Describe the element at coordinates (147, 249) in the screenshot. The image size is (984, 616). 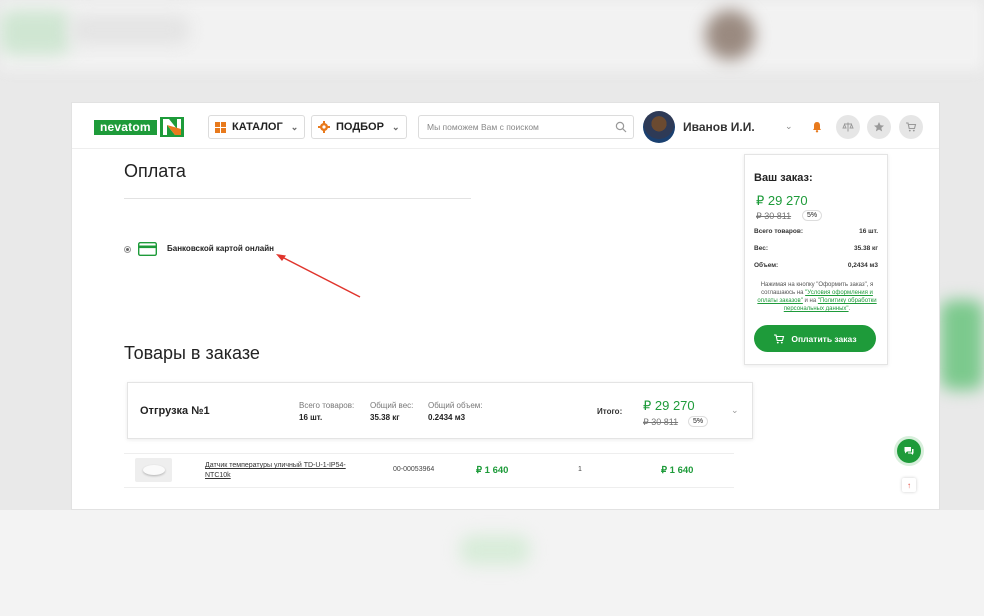
I see `credit-card-icon` at that location.